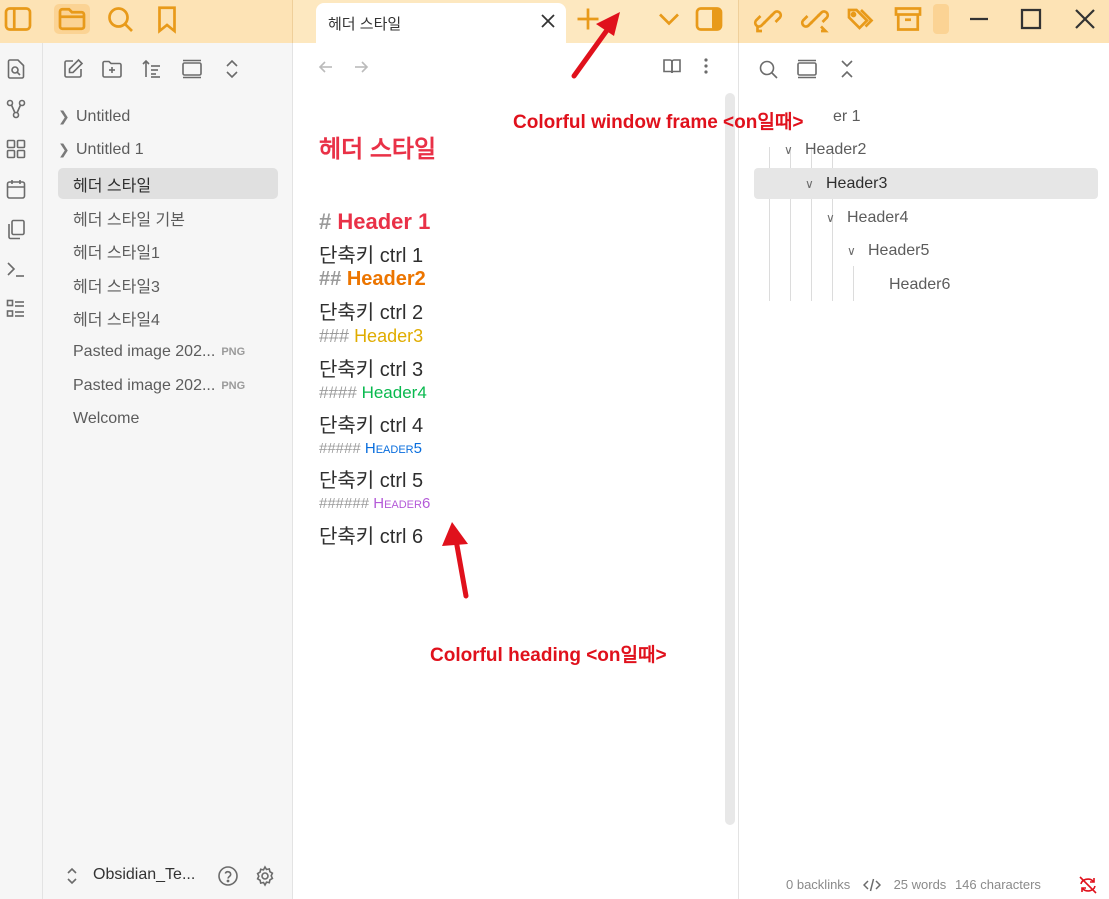  What do you see at coordinates (920, 884) in the screenshot?
I see `word-count: 25 words` at bounding box center [920, 884].